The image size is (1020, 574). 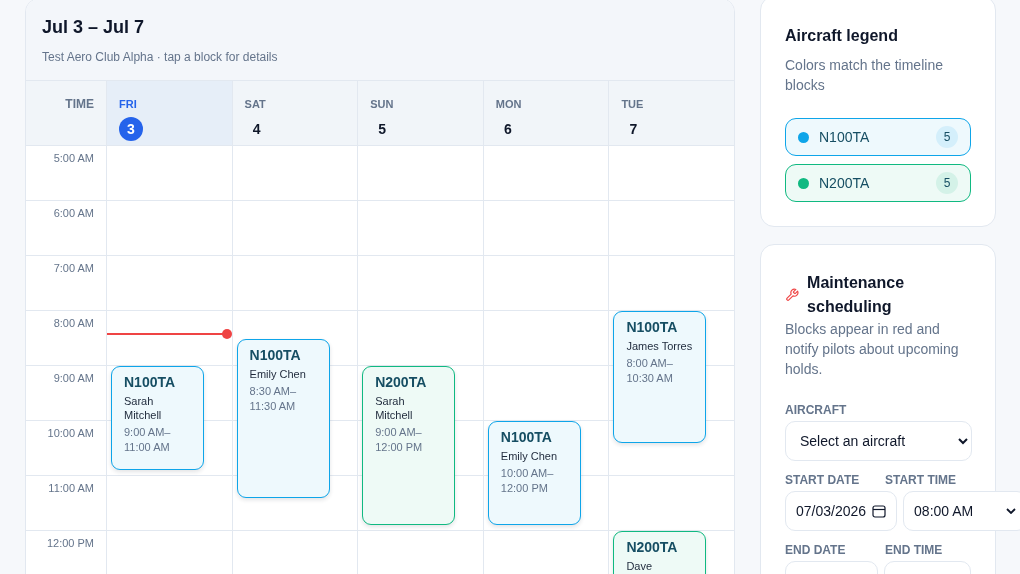 What do you see at coordinates (660, 346) in the screenshot?
I see `pilot-name: James Torres` at bounding box center [660, 346].